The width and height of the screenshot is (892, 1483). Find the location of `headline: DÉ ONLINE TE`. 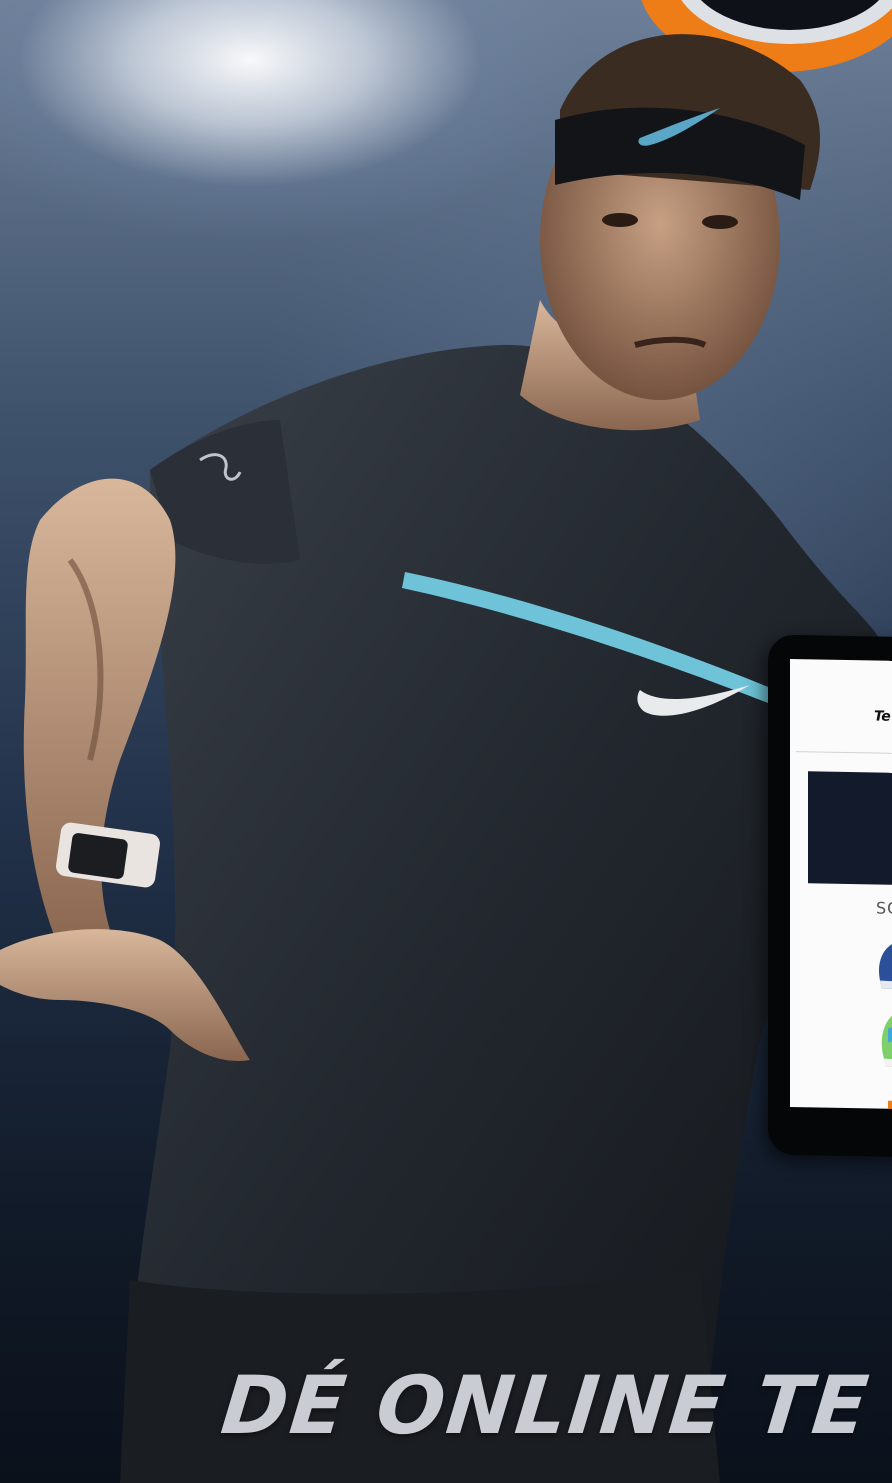

headline: DÉ ONLINE TE is located at coordinates (546, 1405).